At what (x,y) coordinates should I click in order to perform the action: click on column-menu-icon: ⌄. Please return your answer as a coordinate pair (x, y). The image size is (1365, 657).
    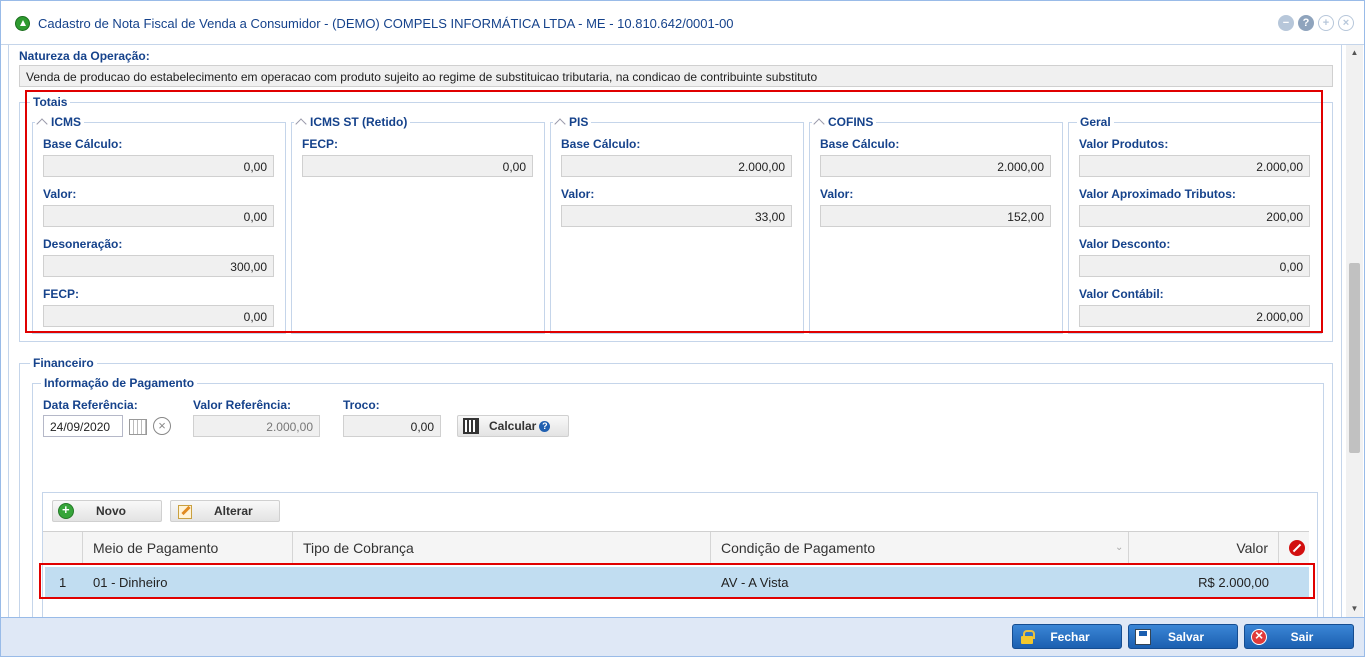
    Looking at the image, I should click on (1119, 547).